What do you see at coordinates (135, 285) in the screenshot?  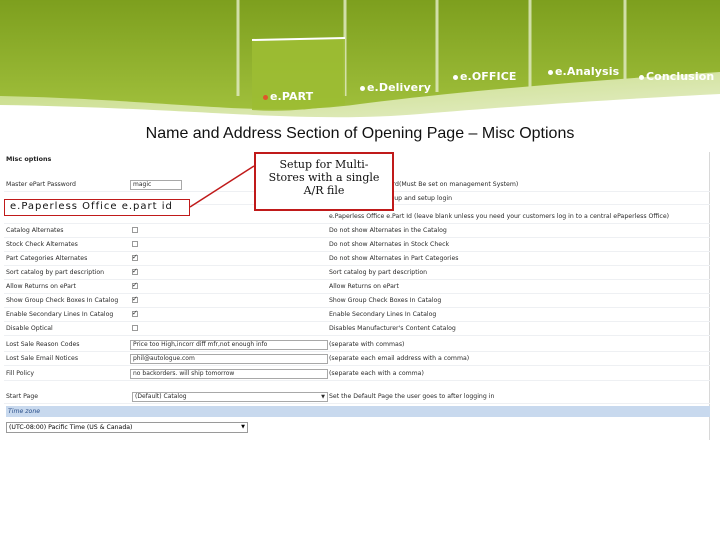 I see `allow-returns-checkbox` at bounding box center [135, 285].